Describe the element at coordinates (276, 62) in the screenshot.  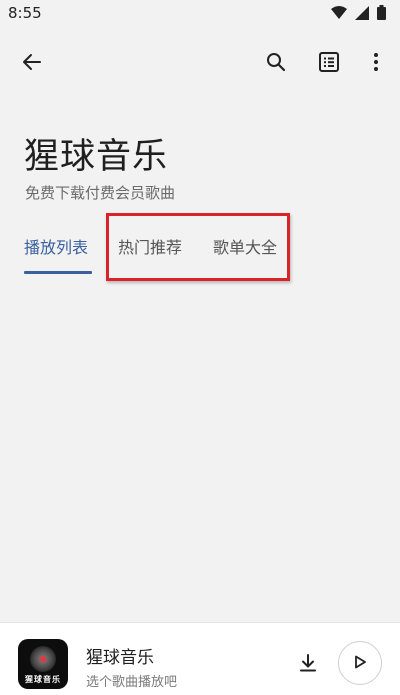
I see `search-icon` at that location.